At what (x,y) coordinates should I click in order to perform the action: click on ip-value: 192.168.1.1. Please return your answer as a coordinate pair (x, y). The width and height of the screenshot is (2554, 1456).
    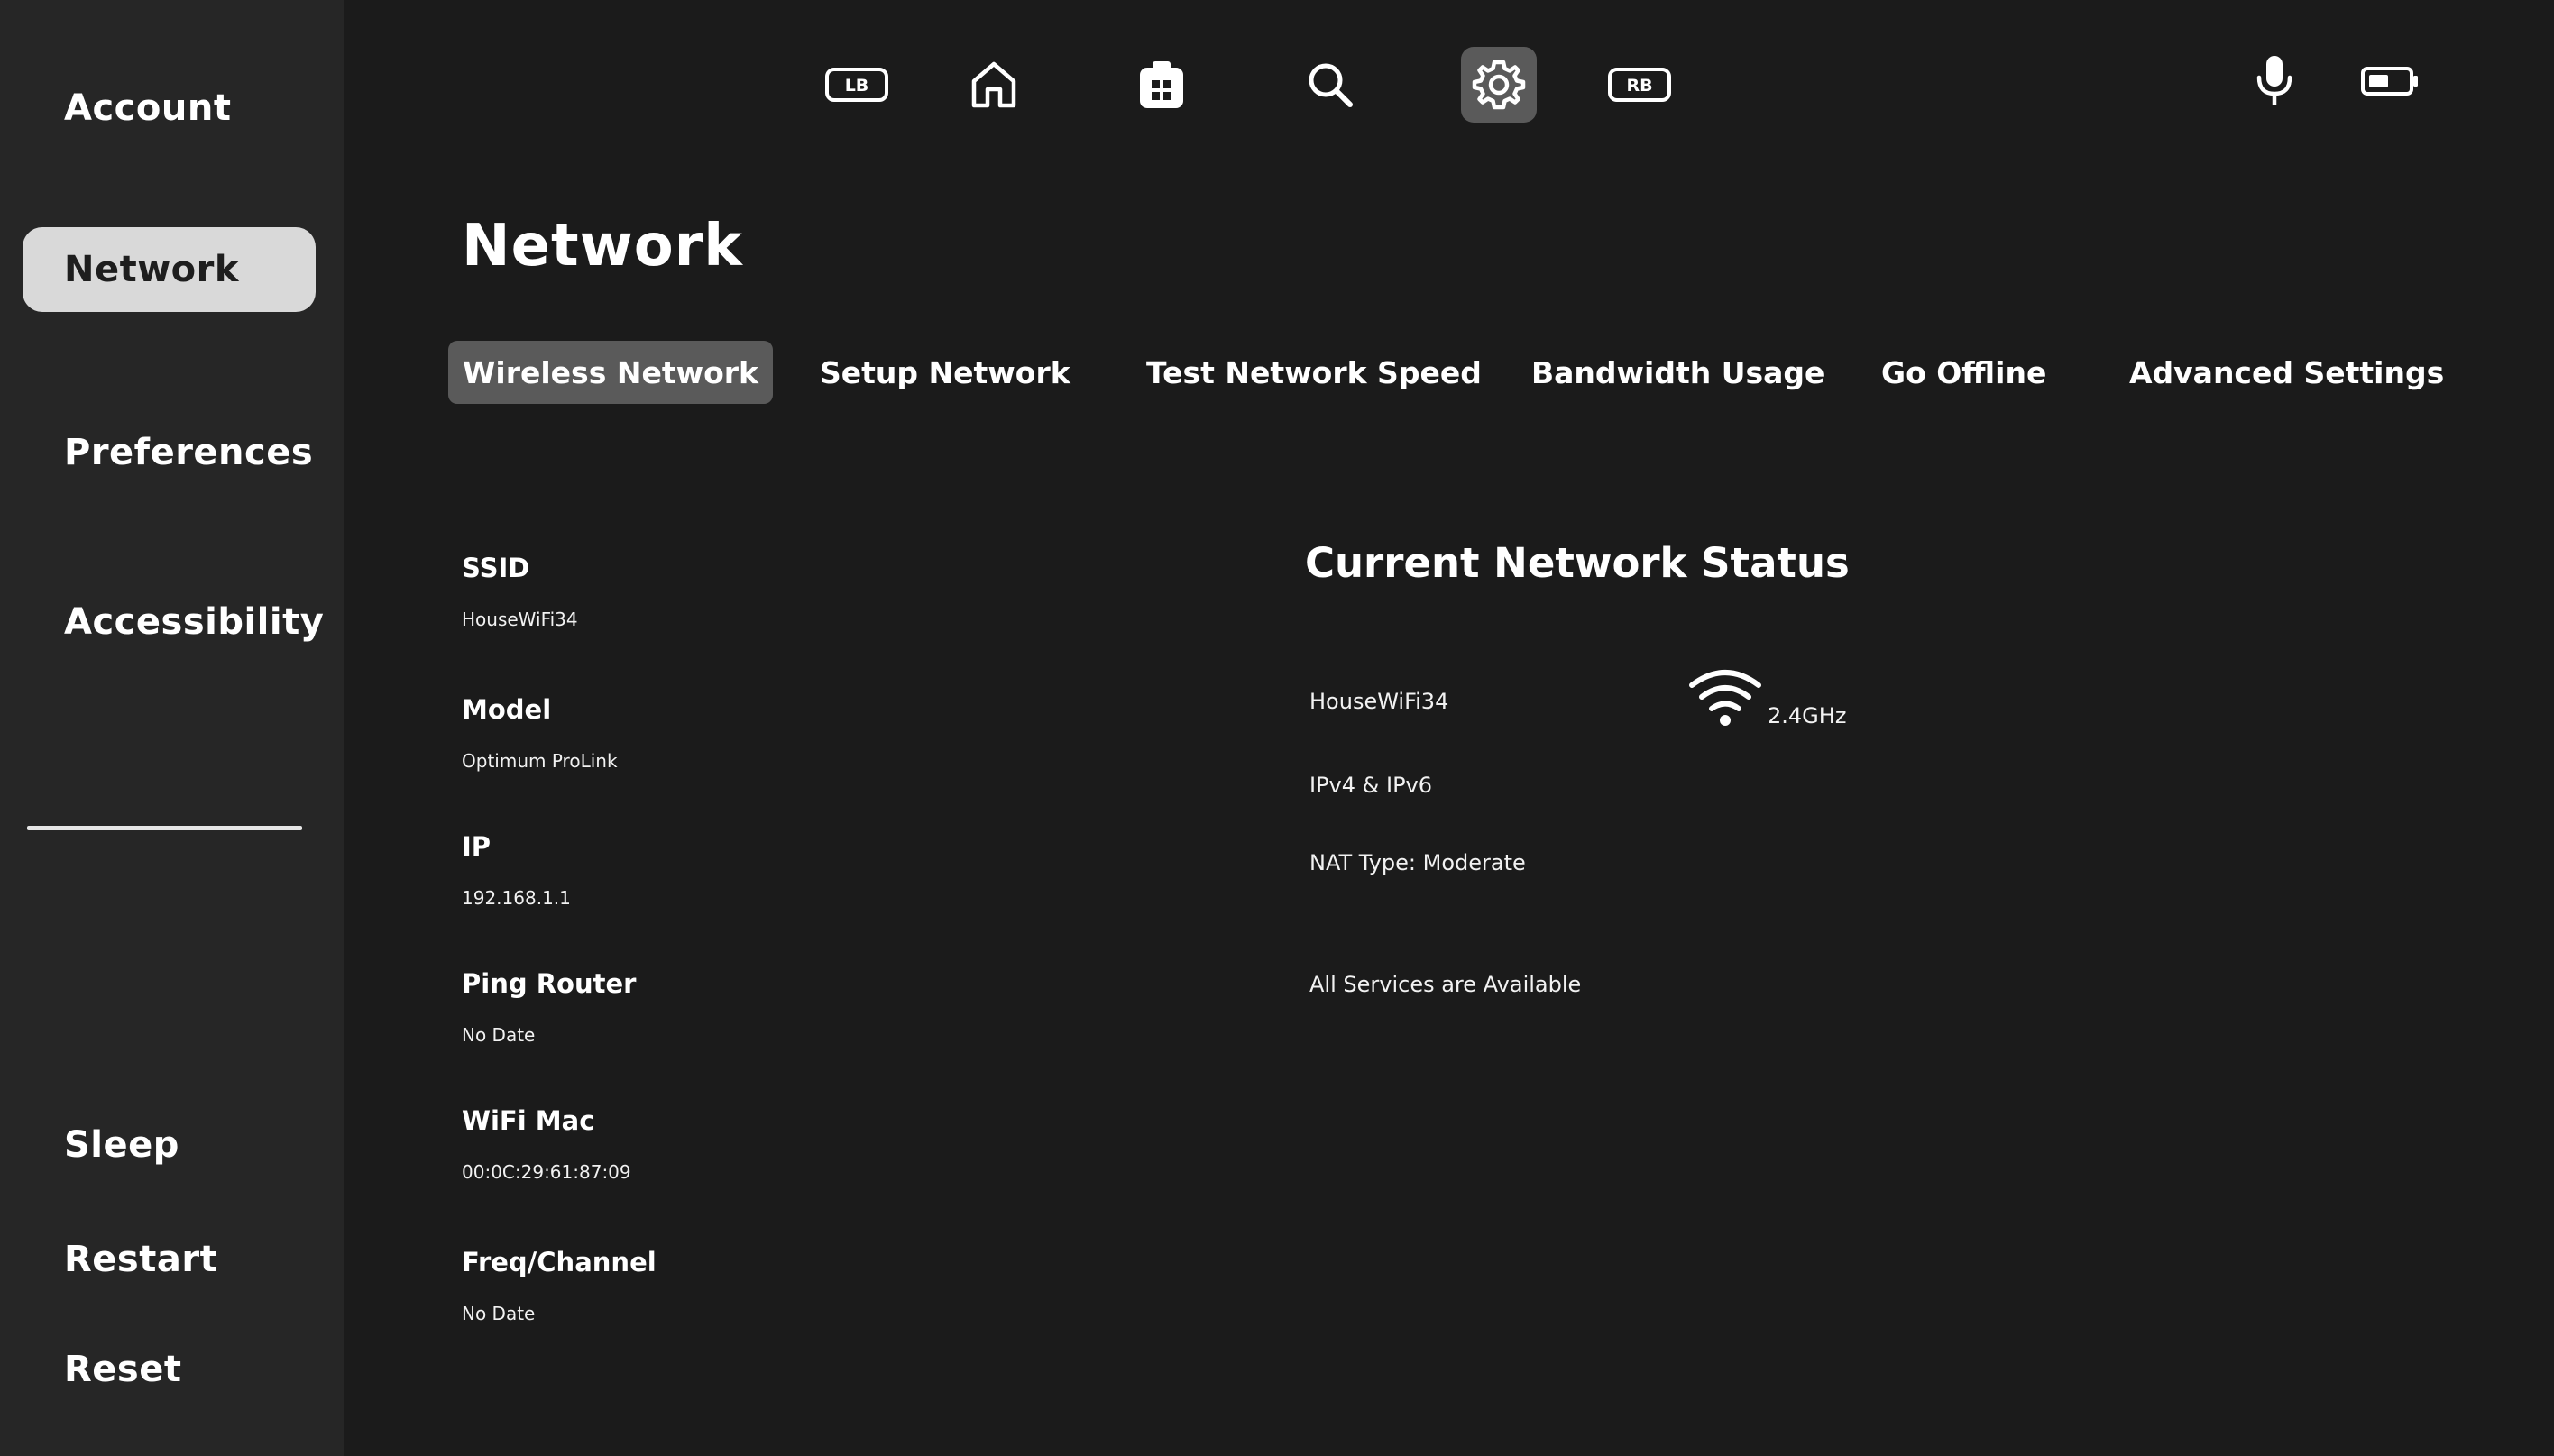
    Looking at the image, I should click on (516, 898).